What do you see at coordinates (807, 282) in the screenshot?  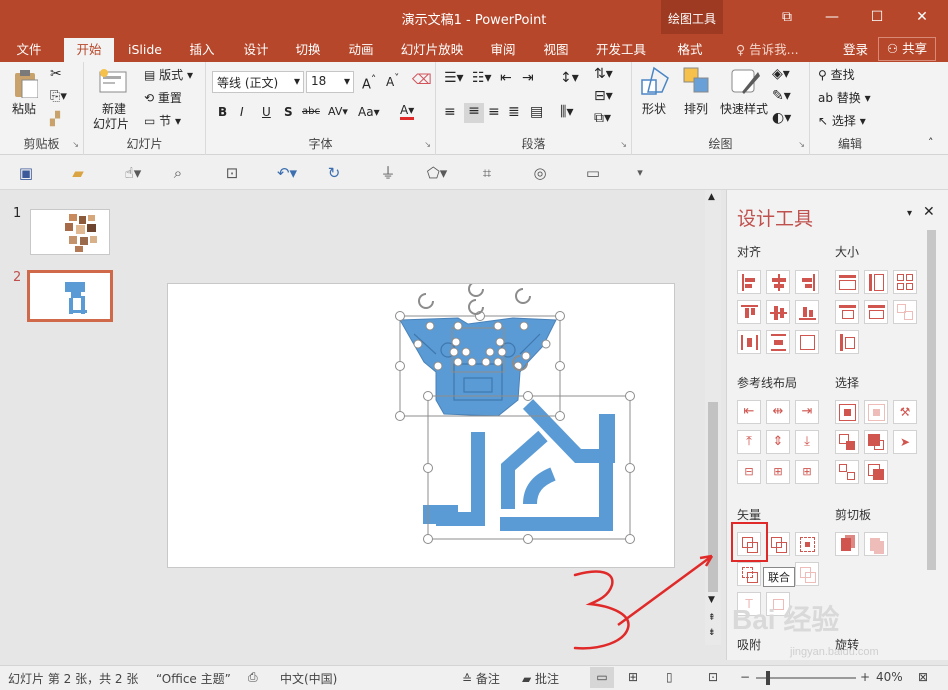 I see `align-right-tool-icon` at bounding box center [807, 282].